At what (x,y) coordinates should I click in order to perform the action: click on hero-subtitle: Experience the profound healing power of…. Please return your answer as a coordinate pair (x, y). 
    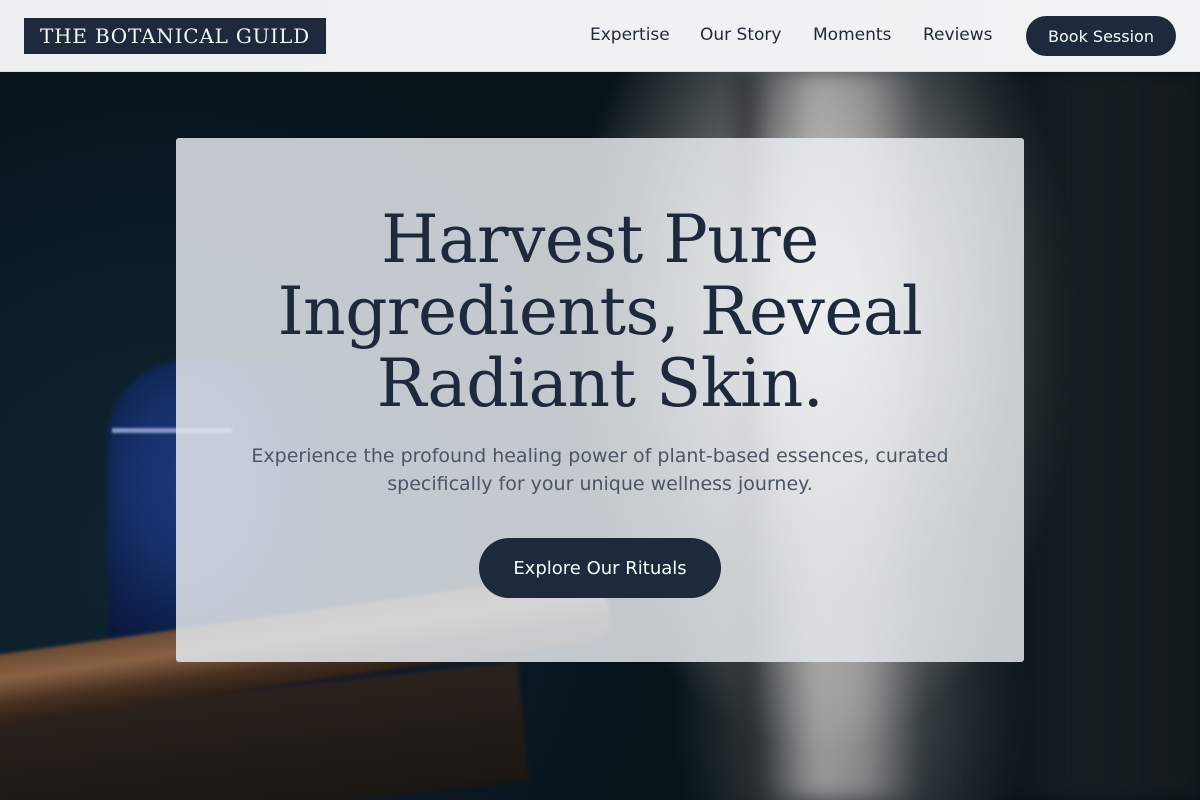
    Looking at the image, I should click on (600, 470).